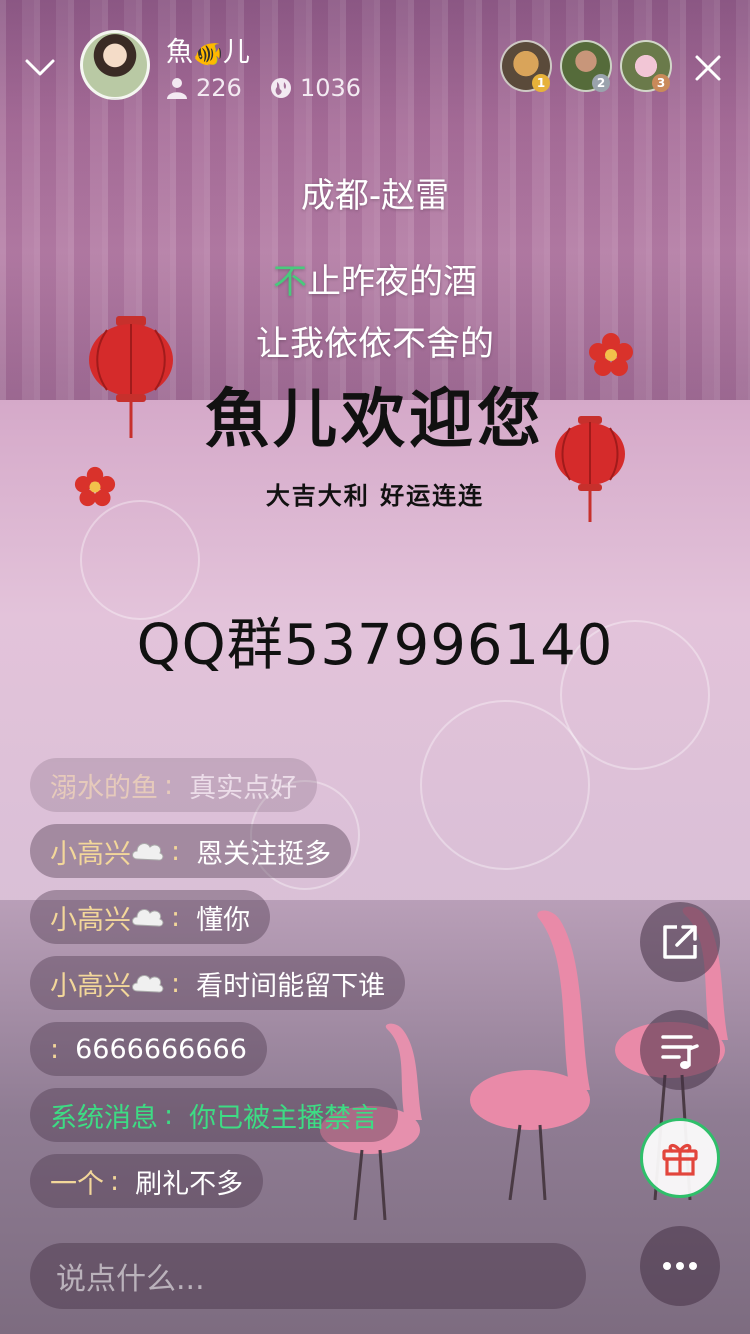 This screenshot has width=750, height=1334. I want to click on chat-text: 6666666666, so click(161, 1049).